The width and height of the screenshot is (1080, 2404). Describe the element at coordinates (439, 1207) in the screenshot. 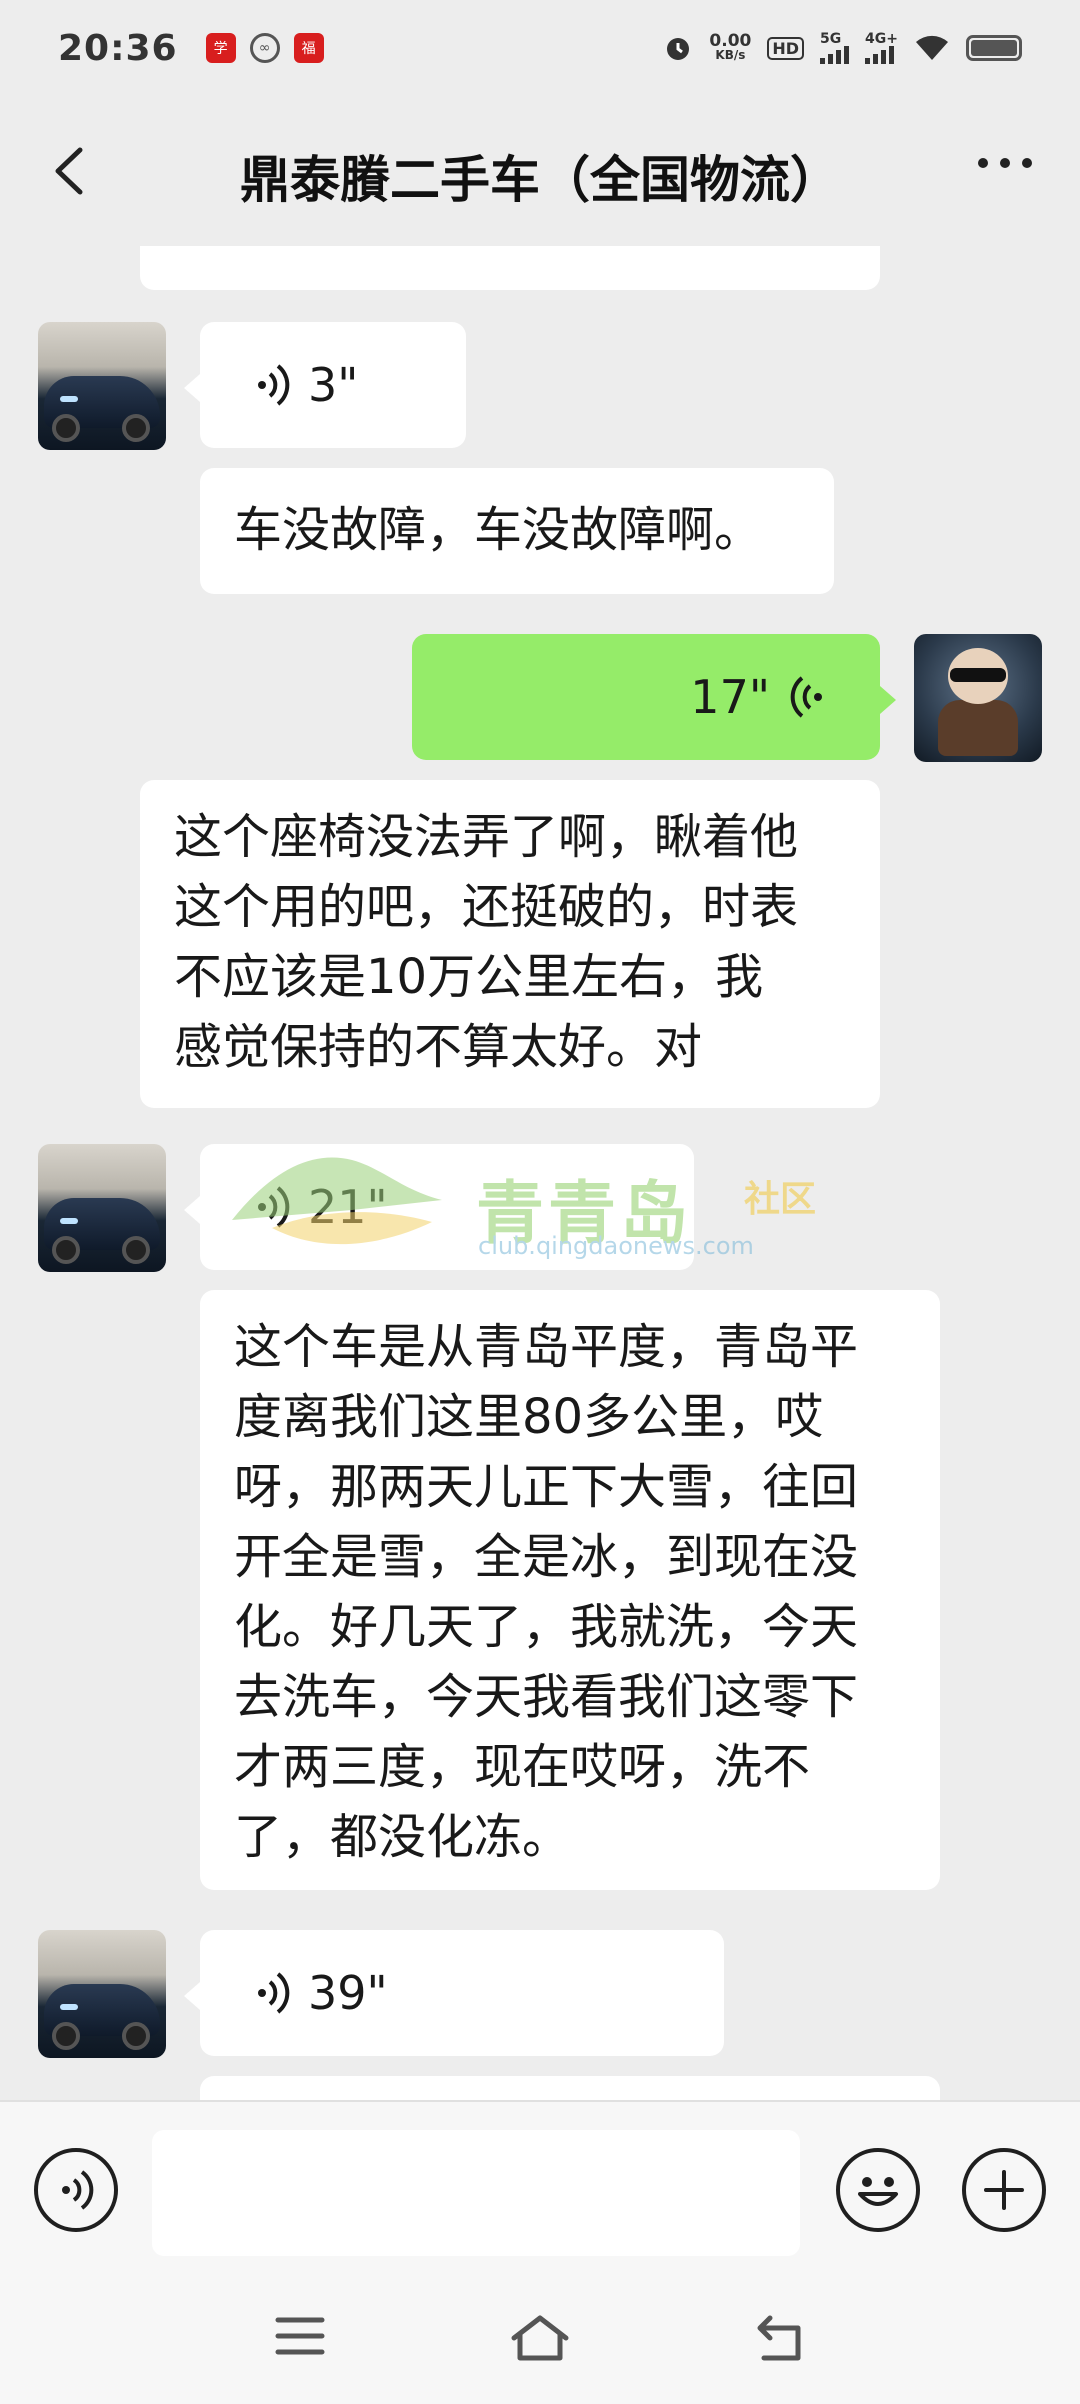

I see `voice-message: 21"` at that location.